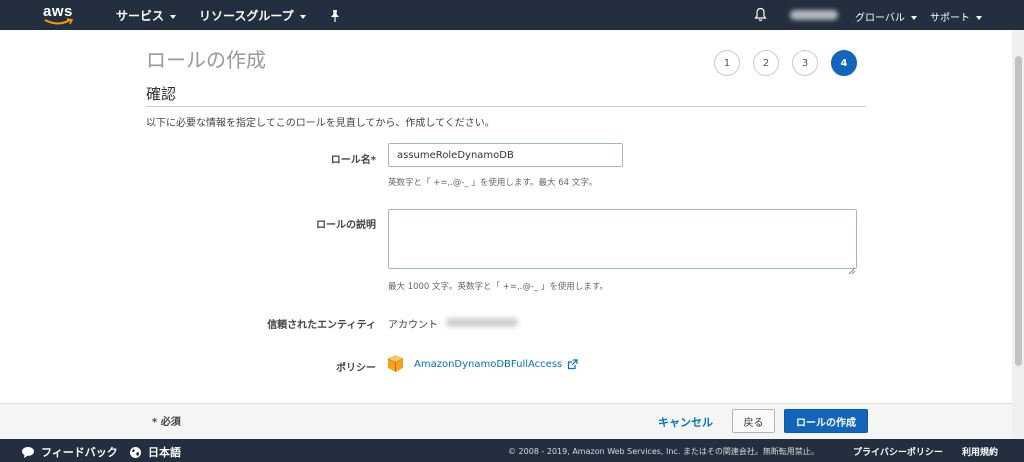 This screenshot has width=1024, height=462. What do you see at coordinates (766, 63) in the screenshot?
I see `step-2: 2` at bounding box center [766, 63].